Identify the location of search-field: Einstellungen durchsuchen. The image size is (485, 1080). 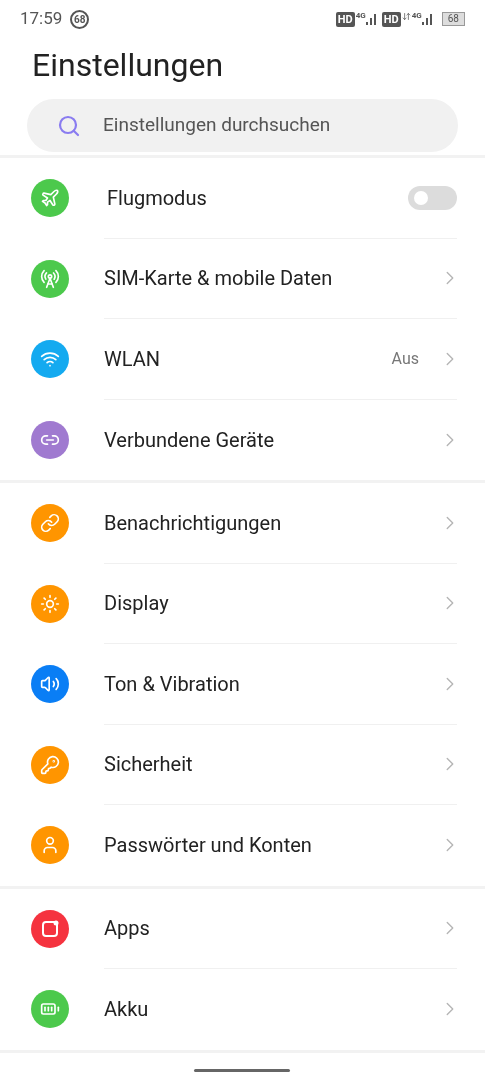
(242, 125).